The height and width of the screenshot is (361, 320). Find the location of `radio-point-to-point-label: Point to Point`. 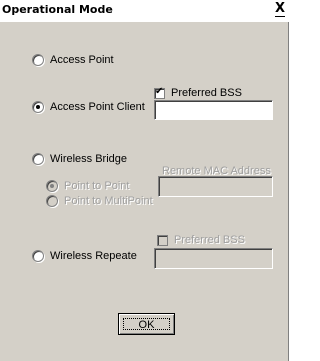

radio-point-to-point-label: Point to Point is located at coordinates (97, 186).